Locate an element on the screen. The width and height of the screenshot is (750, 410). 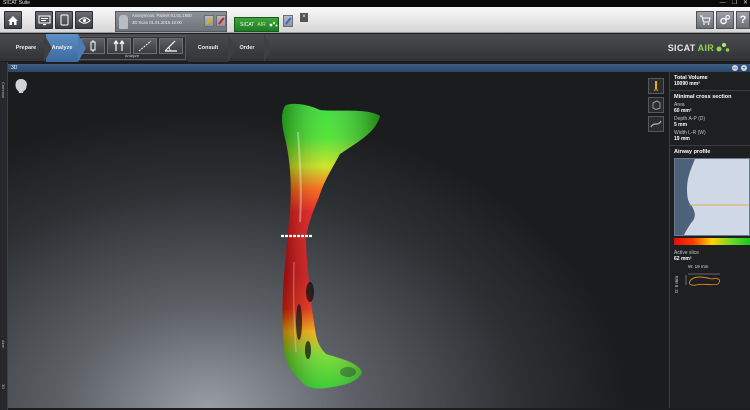
minimize-button: — is located at coordinates (723, 3).